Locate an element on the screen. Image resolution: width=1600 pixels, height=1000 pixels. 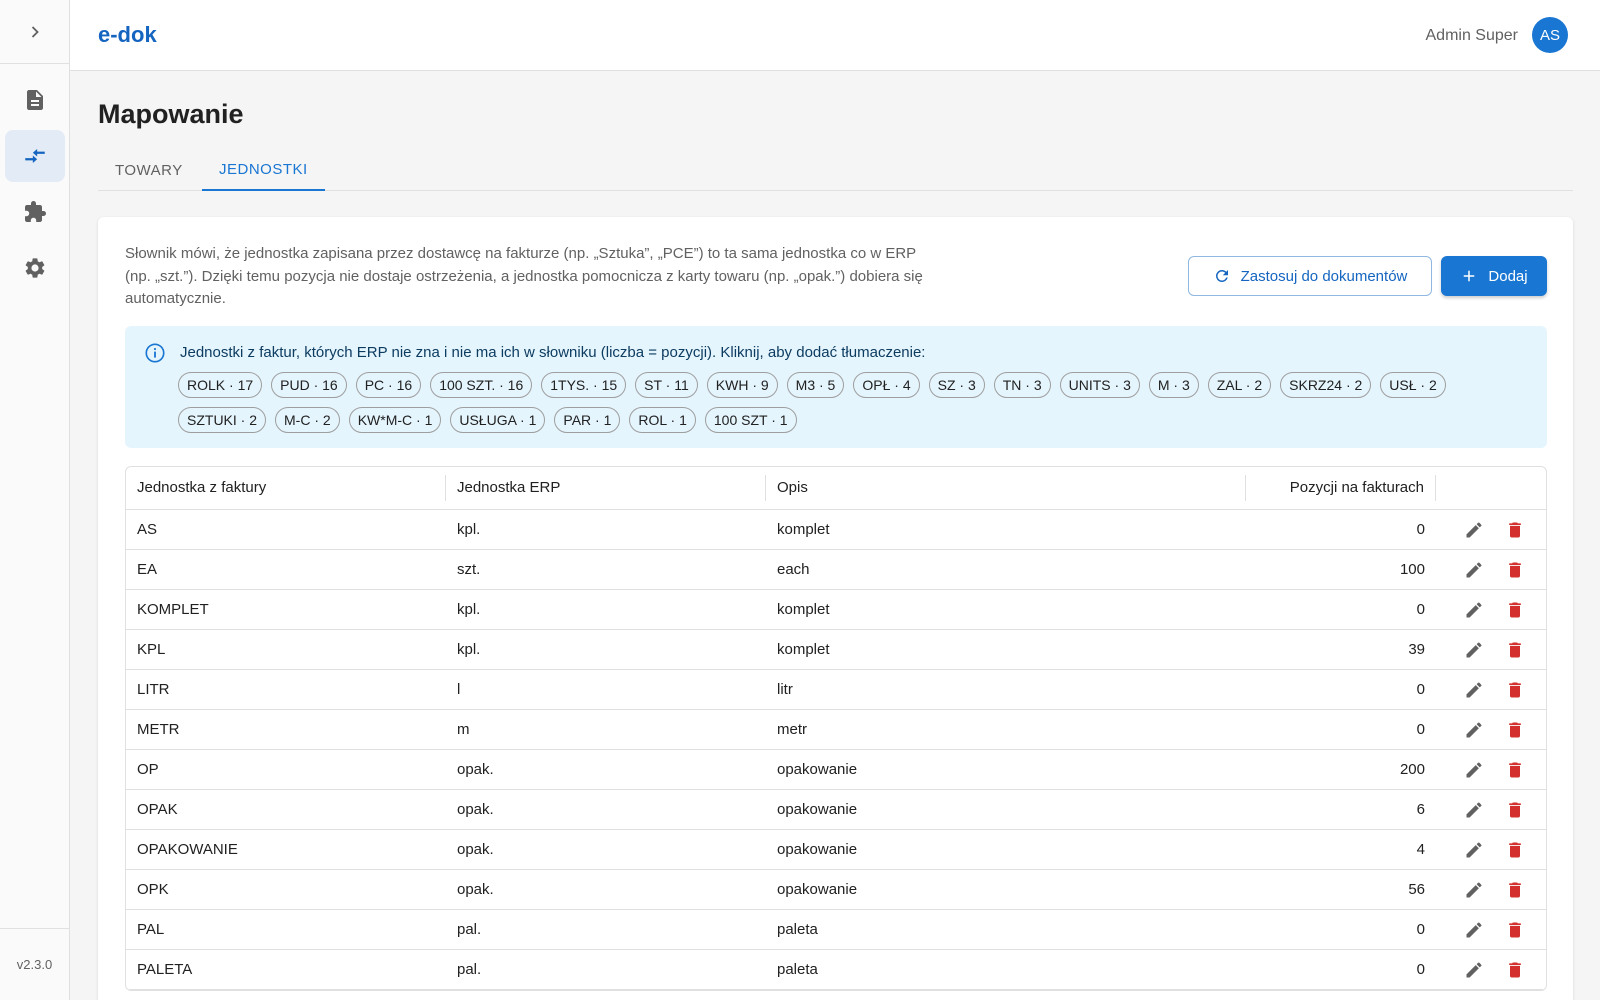
sidebar-item-extensions is located at coordinates (35, 212).